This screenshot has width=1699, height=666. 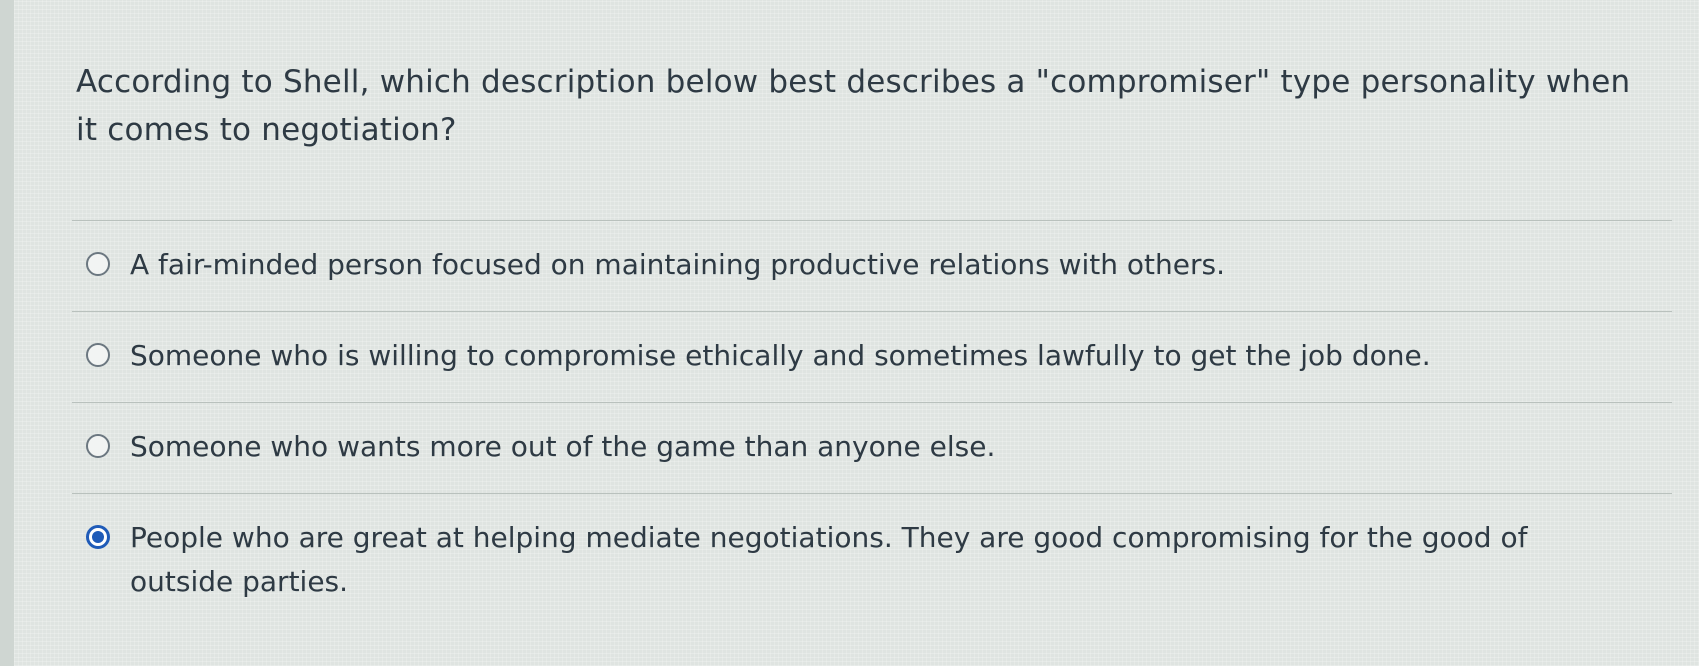 I want to click on radio-button-selected, so click(x=98, y=537).